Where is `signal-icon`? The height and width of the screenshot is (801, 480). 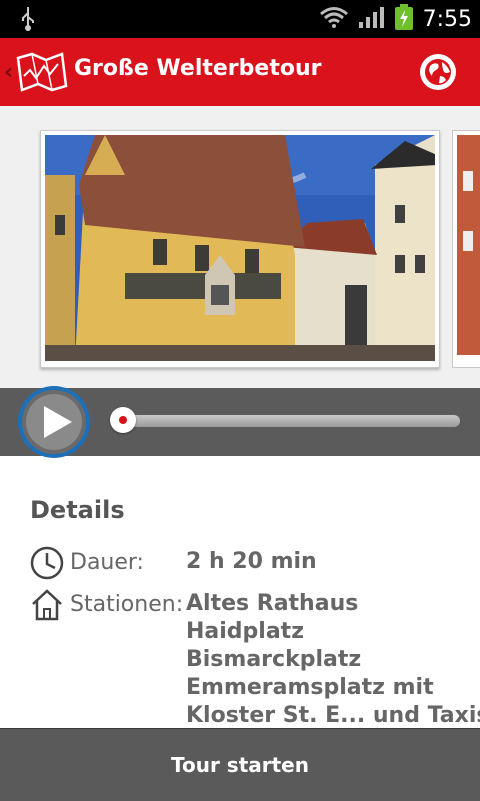
signal-icon is located at coordinates (371, 19).